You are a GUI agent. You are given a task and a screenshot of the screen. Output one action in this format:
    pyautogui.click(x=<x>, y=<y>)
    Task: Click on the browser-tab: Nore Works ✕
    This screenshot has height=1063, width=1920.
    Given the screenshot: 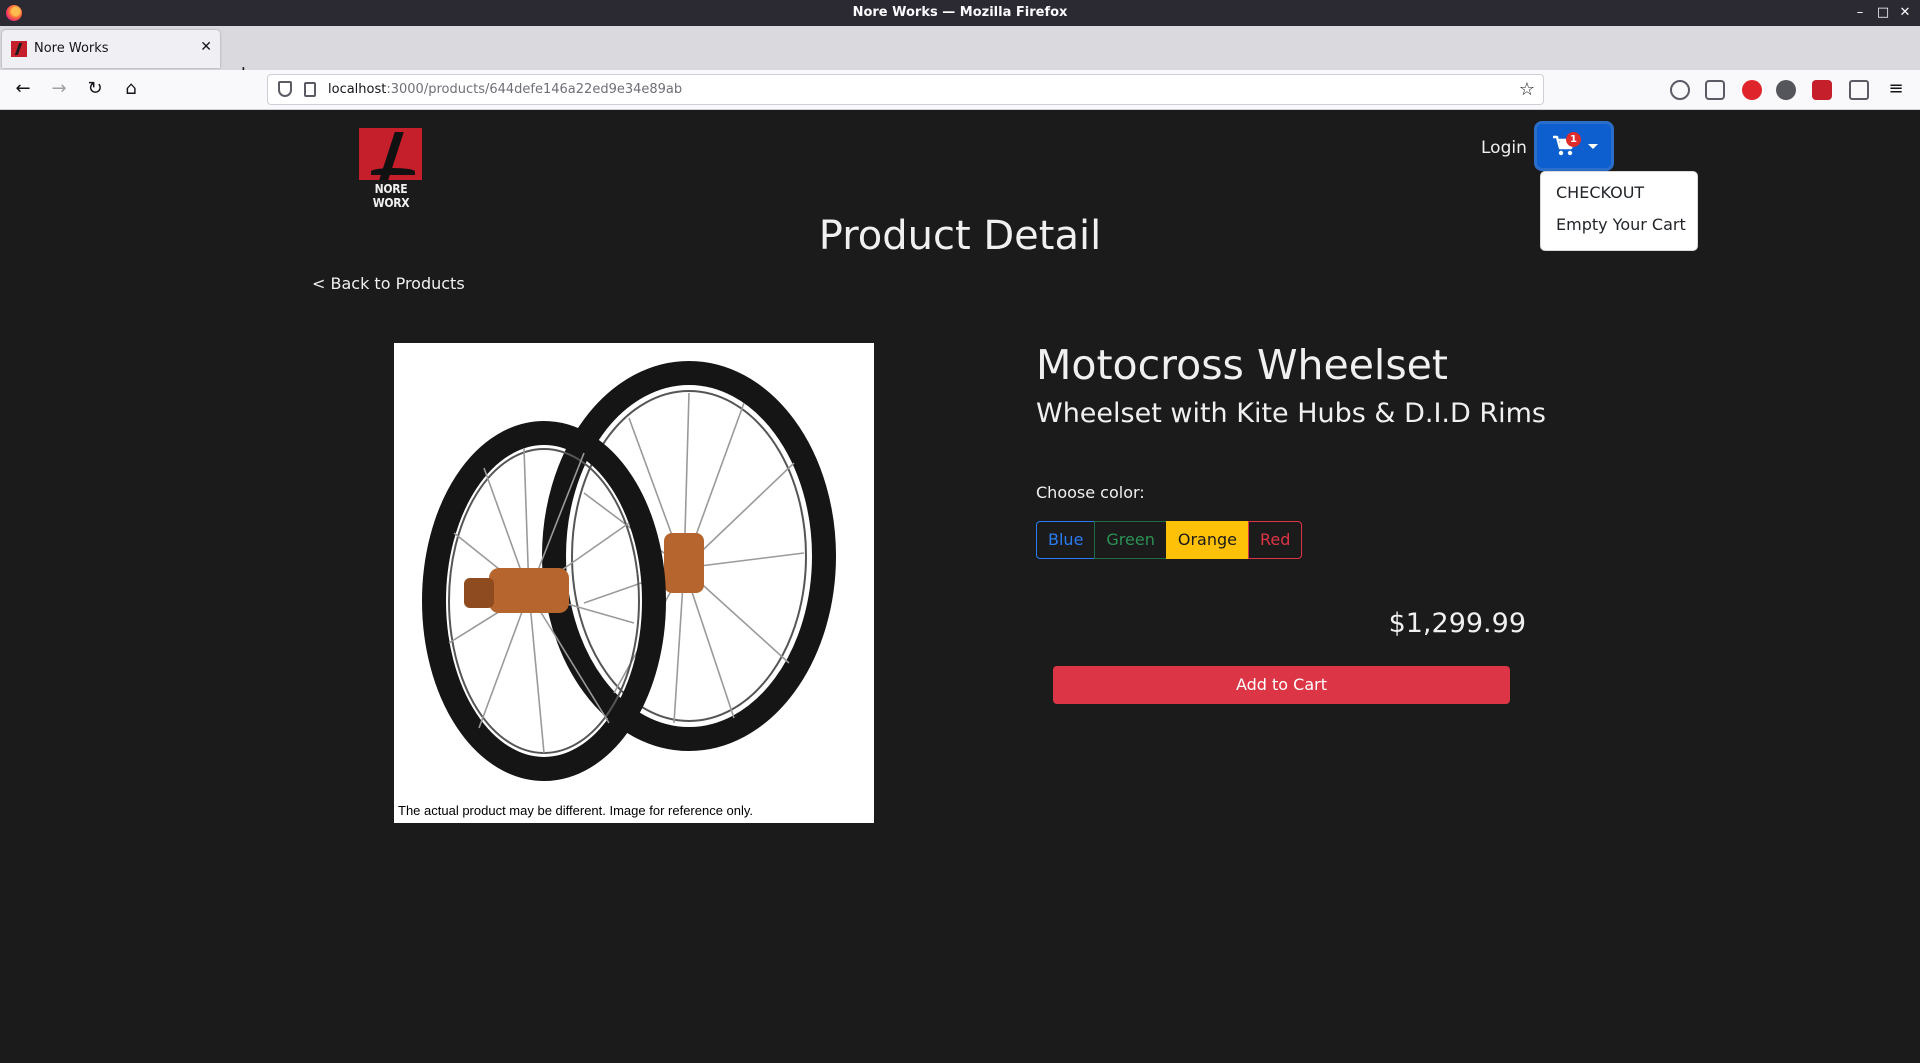 What is the action you would take?
    pyautogui.click(x=111, y=49)
    